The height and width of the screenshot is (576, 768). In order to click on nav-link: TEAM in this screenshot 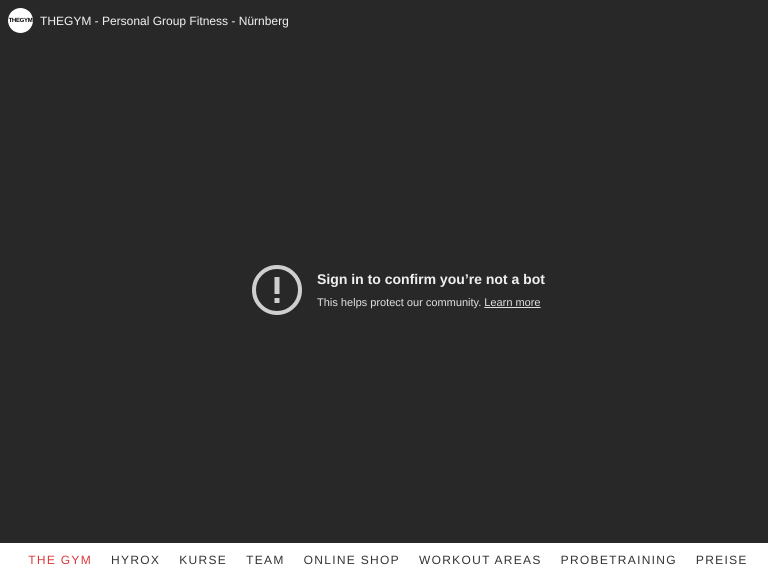, I will do `click(265, 559)`.